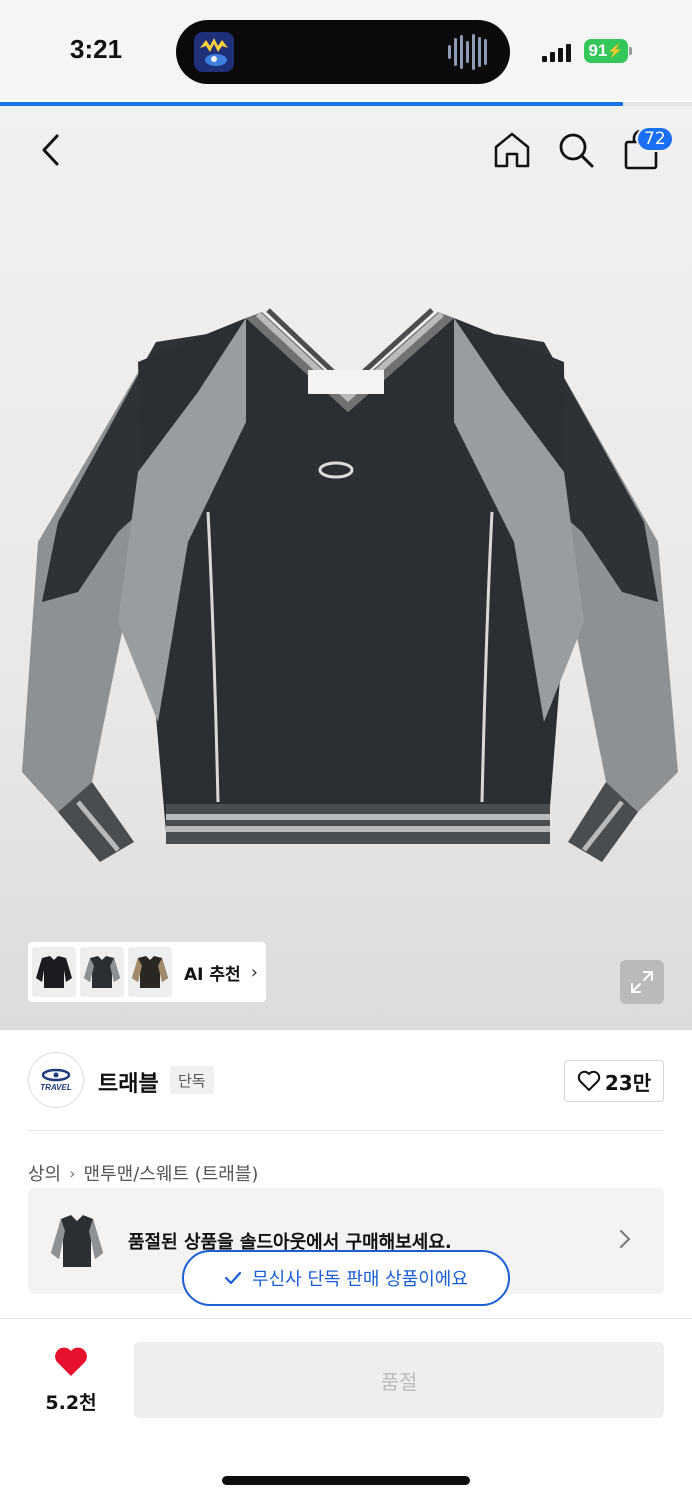 The height and width of the screenshot is (1500, 692). I want to click on breadcrumb: 상의 › 맨투맨/스웨트 (트래블), so click(143, 1173).